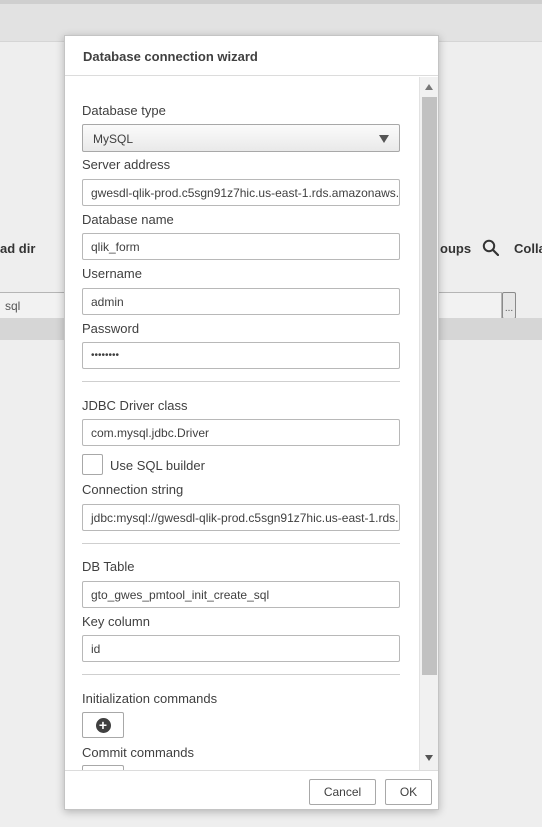  I want to click on use-sql-builder-label: Use SQL builder, so click(157, 465).